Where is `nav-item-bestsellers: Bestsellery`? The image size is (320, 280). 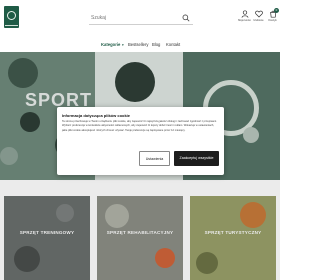 nav-item-bestsellers: Bestsellery is located at coordinates (138, 44).